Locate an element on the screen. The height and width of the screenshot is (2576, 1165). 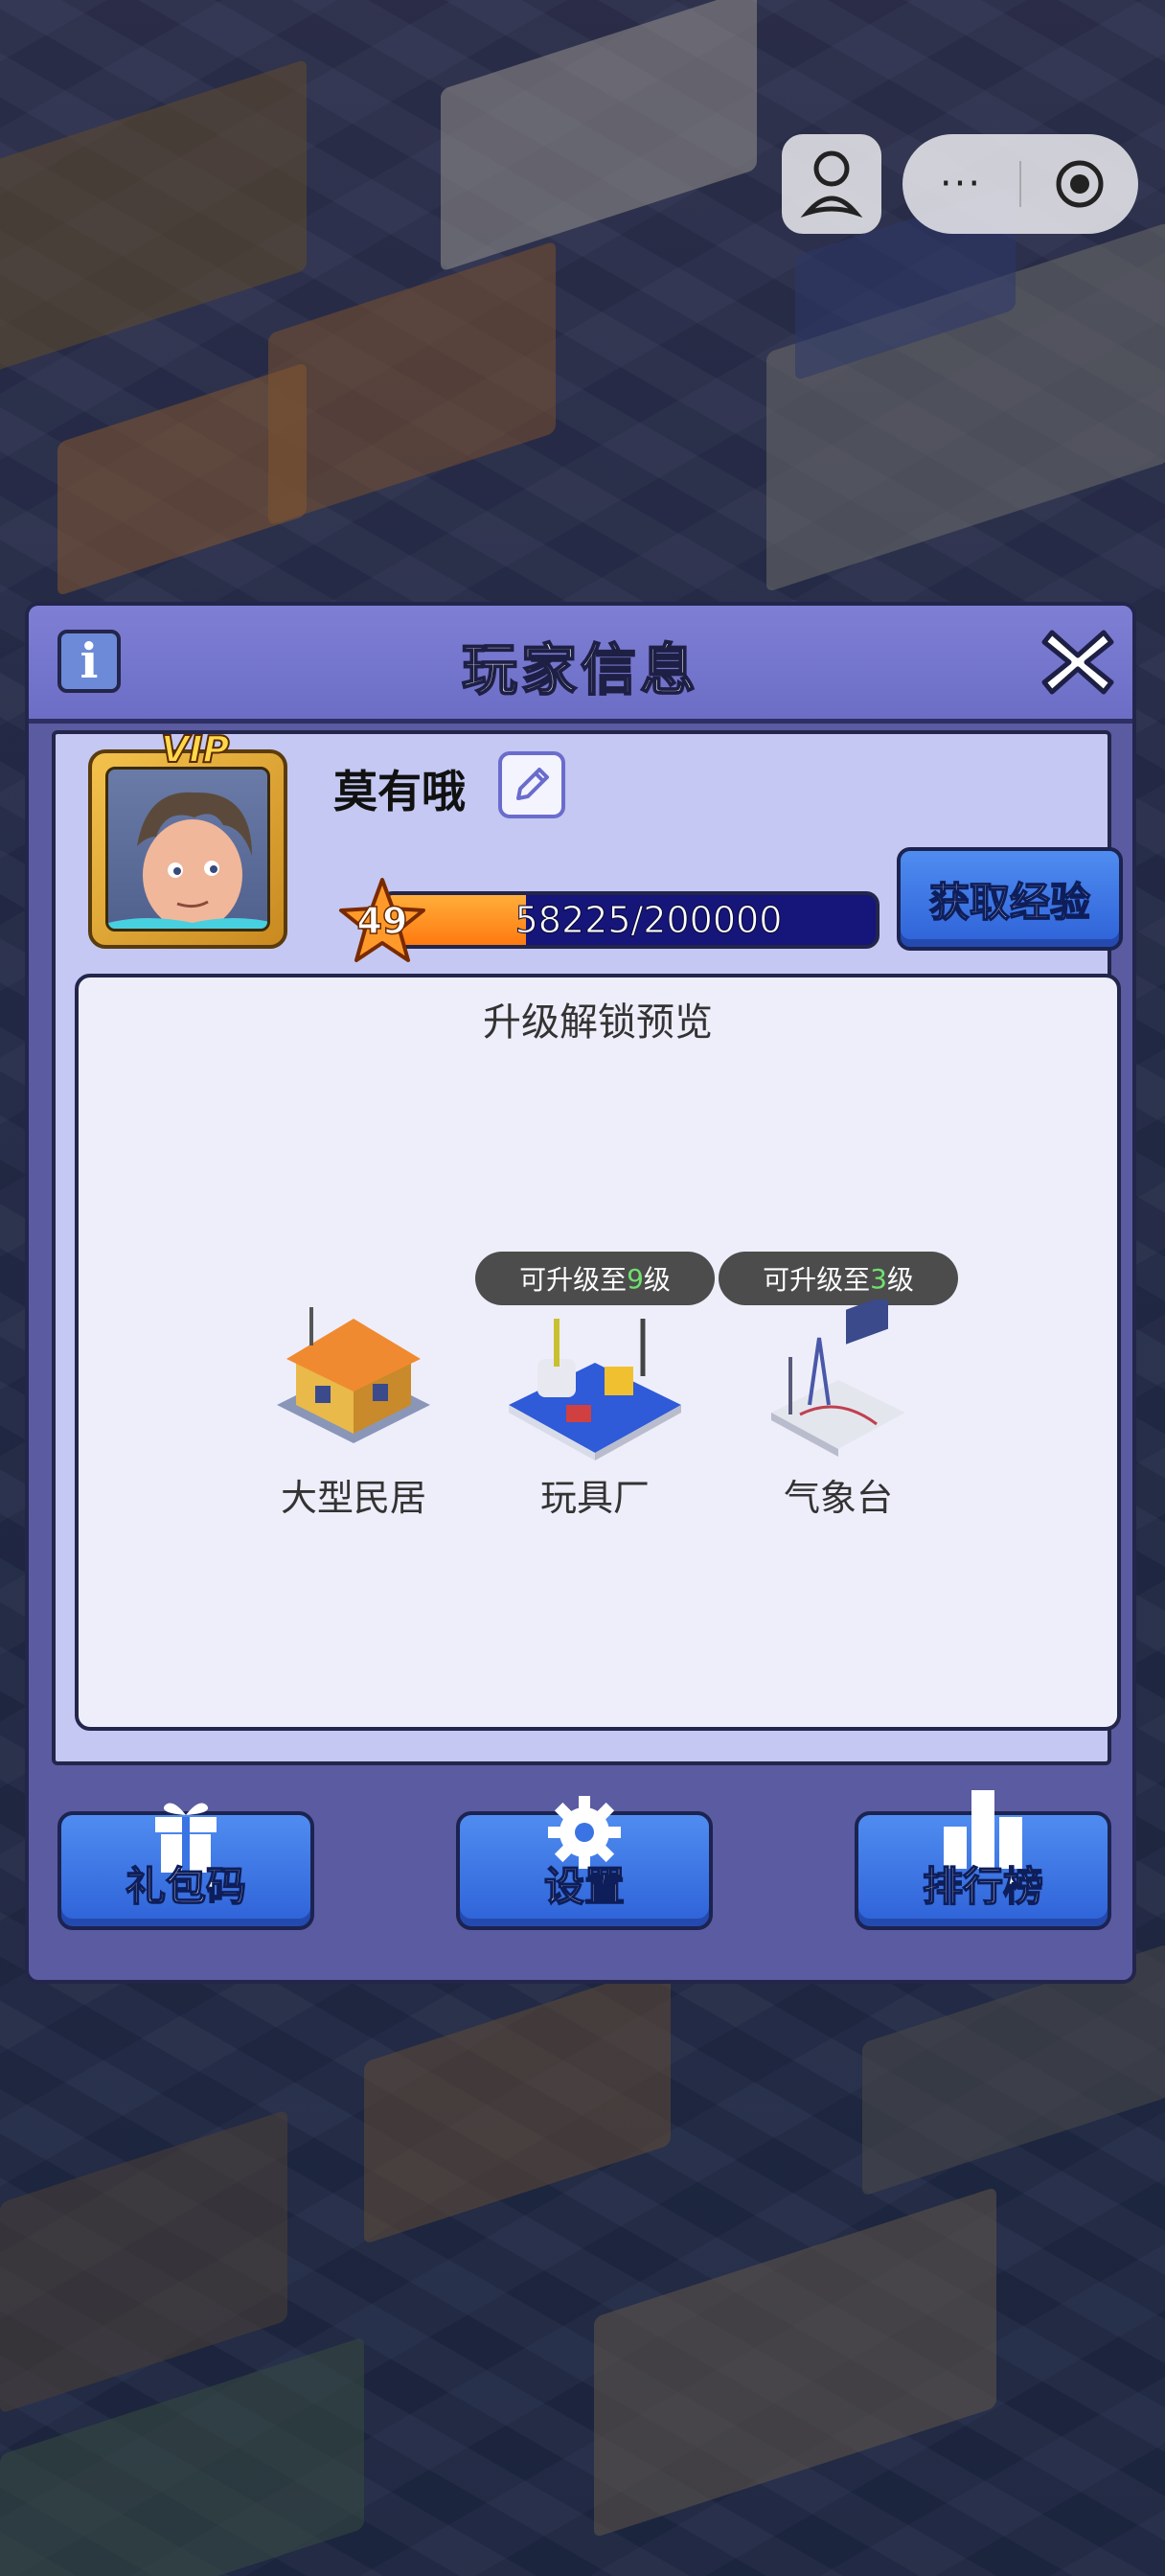
vip-badge: VIP is located at coordinates (195, 749).